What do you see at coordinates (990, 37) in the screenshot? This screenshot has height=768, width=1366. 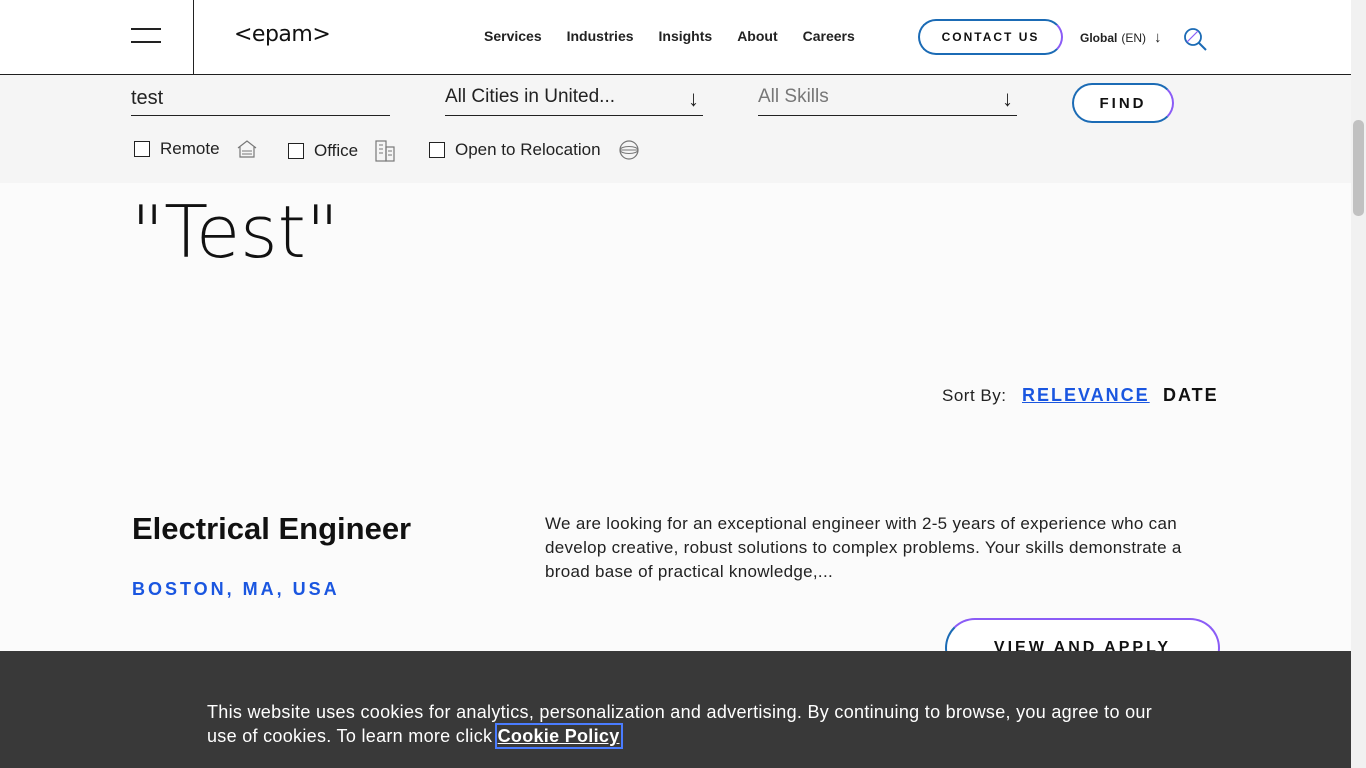 I see `contact-us-button: CONTACT US` at bounding box center [990, 37].